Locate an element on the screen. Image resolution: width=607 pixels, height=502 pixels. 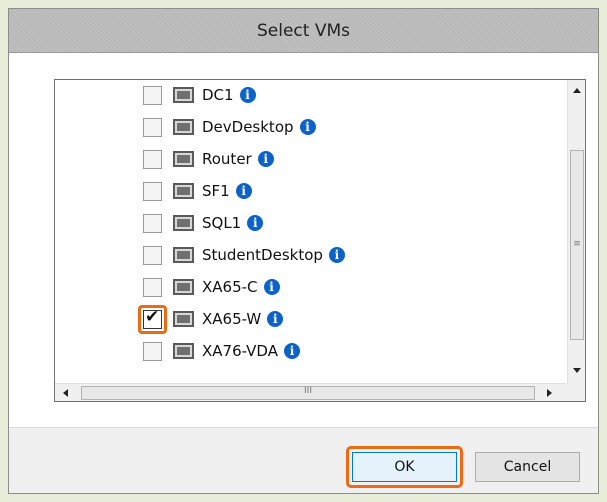
dialog-title: Select VMs is located at coordinates (303, 31).